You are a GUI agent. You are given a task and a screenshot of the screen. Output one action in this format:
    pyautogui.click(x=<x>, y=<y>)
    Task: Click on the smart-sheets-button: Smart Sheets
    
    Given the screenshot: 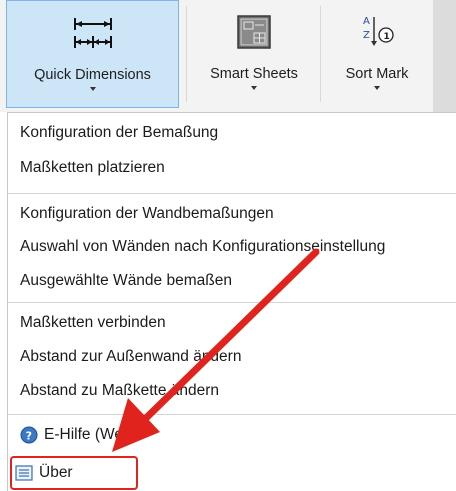 What is the action you would take?
    pyautogui.click(x=254, y=54)
    